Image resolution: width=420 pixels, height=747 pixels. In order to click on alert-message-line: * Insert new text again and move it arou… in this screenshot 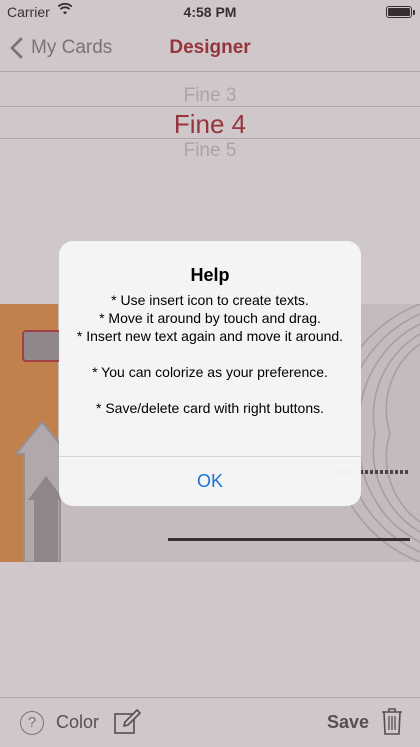, I will do `click(210, 336)`.